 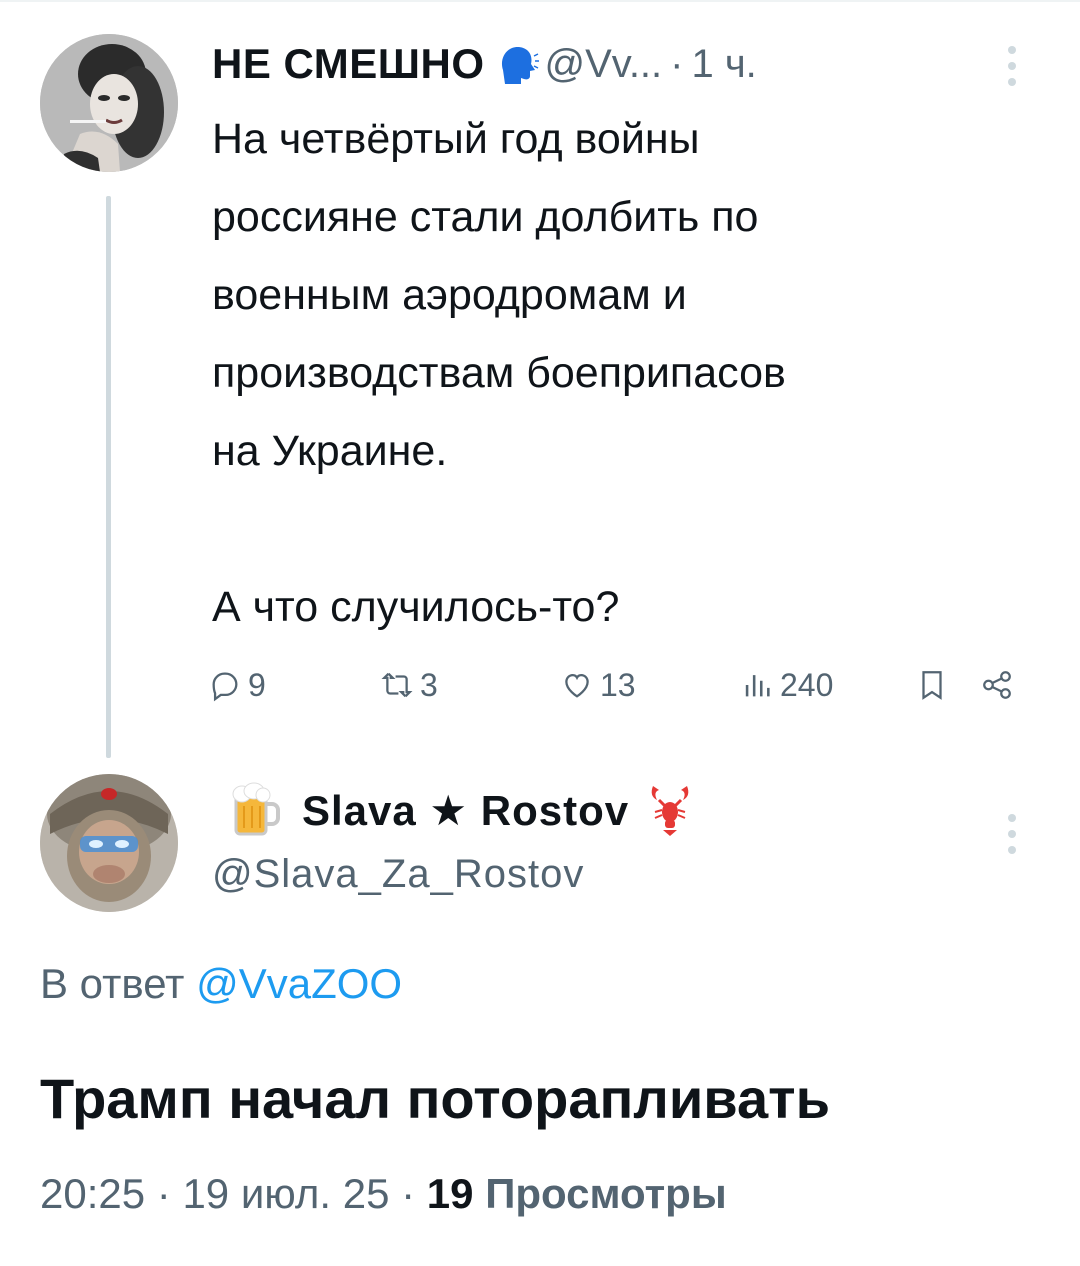 I want to click on reply-prefix: В ответ, so click(x=112, y=983).